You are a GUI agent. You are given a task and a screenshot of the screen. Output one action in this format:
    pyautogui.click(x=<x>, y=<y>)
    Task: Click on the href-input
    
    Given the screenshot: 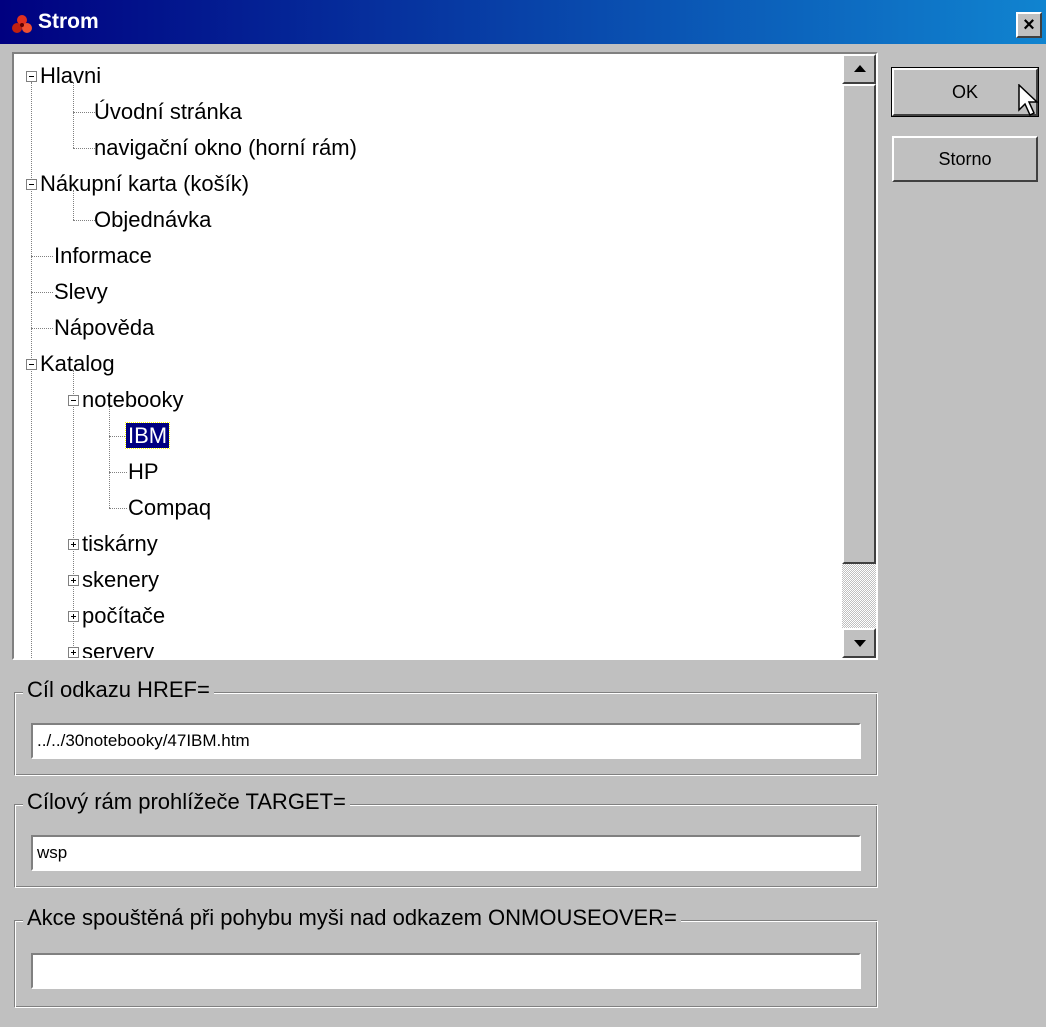 What is the action you would take?
    pyautogui.click(x=446, y=741)
    